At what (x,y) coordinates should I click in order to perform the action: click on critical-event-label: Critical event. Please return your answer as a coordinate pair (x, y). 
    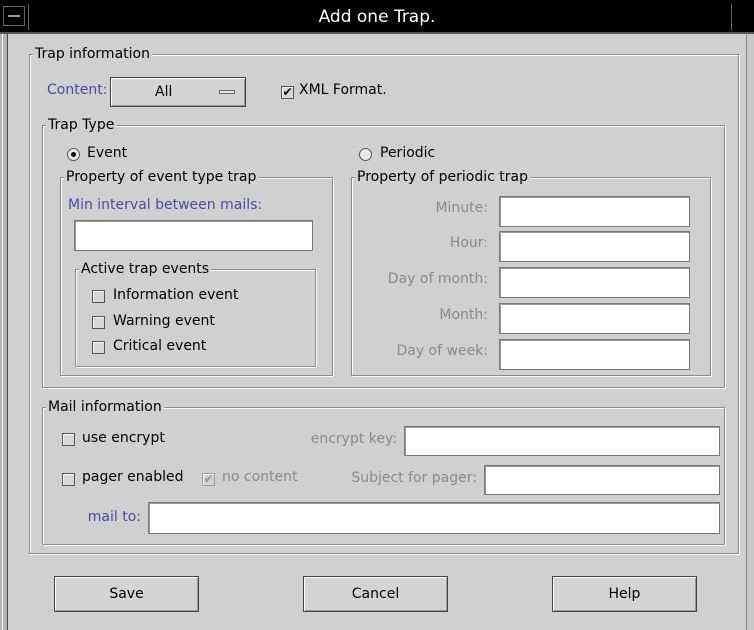
    Looking at the image, I should click on (160, 346).